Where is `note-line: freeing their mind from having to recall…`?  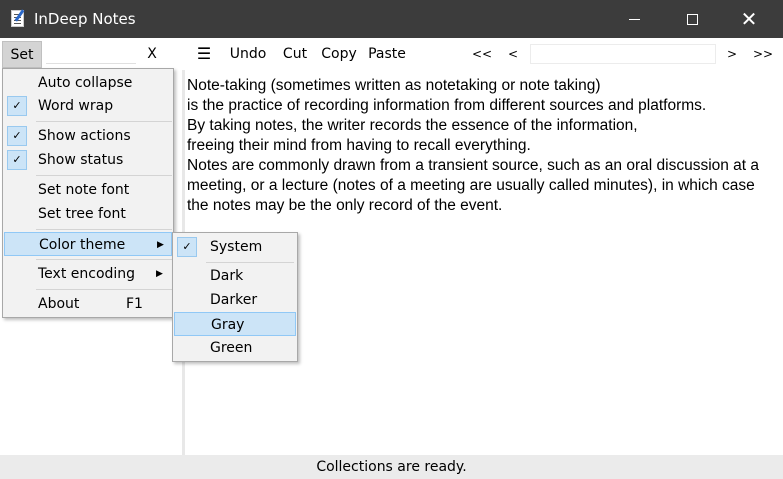
note-line: freeing their mind from having to recall… is located at coordinates (359, 145).